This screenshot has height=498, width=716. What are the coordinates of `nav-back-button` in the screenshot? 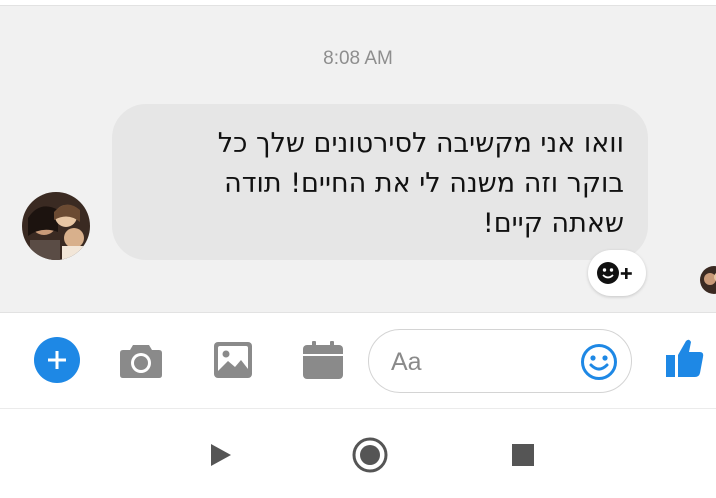 It's located at (220, 455).